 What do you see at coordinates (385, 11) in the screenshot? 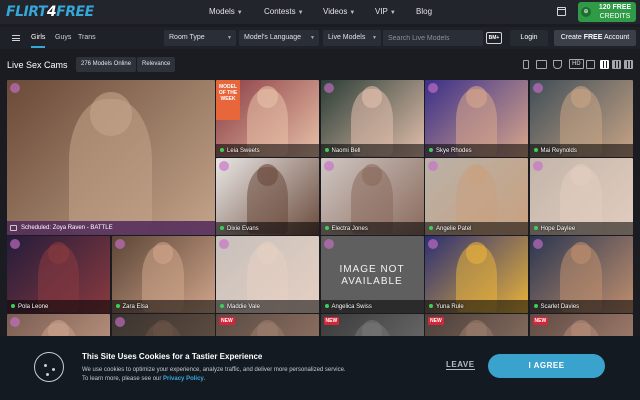
I see `nav-item-vip: VIP ▼` at bounding box center [385, 11].